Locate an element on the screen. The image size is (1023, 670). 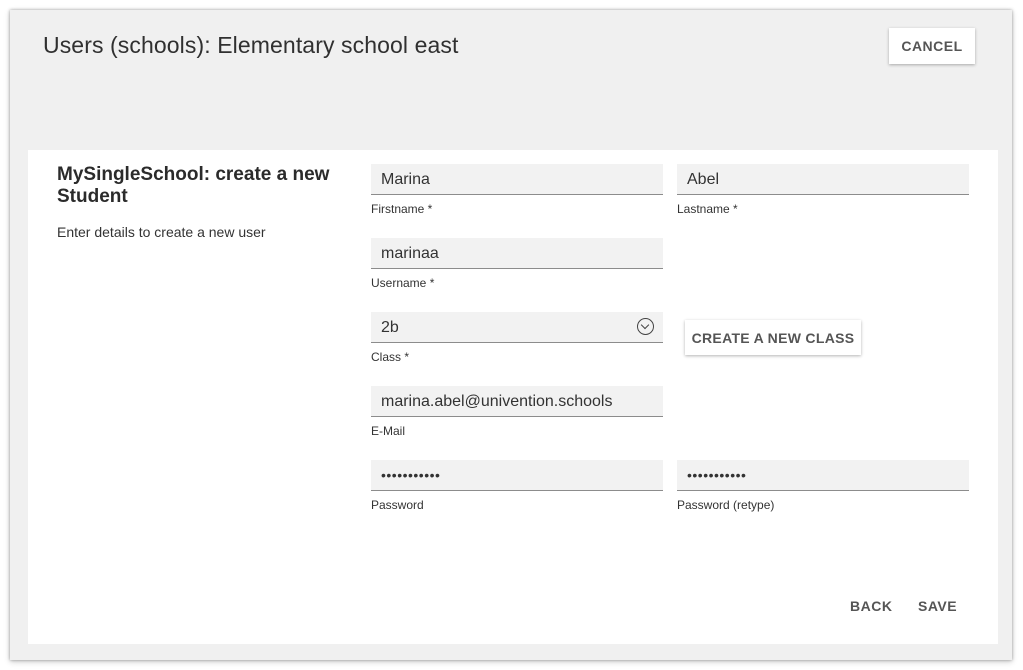
create-new-class-button: CREATE A NEW CLASS is located at coordinates (773, 337).